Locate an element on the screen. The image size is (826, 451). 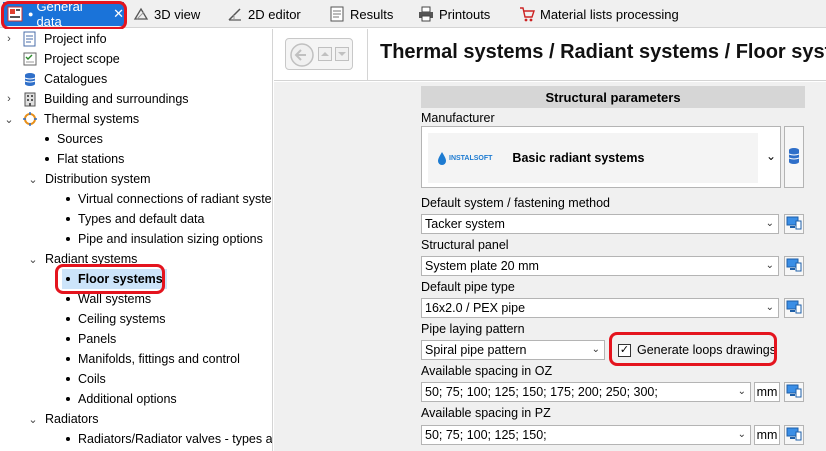
manufacturer-select: INSTALSOFT Basic radiant systems ⌄ is located at coordinates (601, 157).